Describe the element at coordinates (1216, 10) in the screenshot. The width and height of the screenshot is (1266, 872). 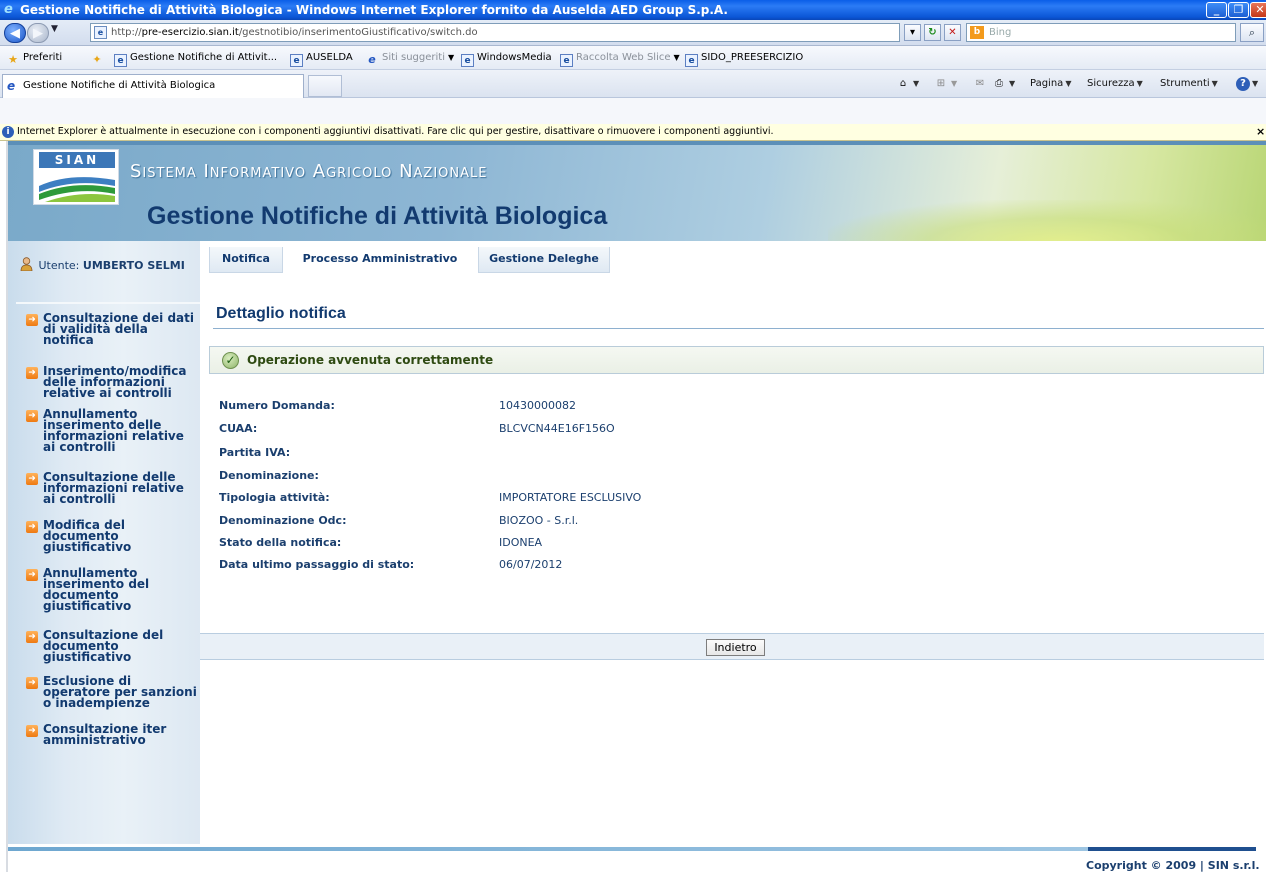
I see `minimize-button: _` at that location.